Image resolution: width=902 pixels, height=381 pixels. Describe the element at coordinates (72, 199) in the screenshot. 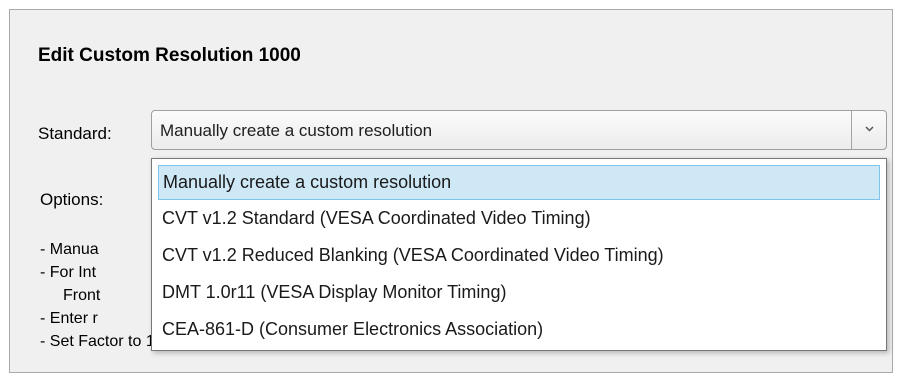

I see `options-label: Options:` at that location.